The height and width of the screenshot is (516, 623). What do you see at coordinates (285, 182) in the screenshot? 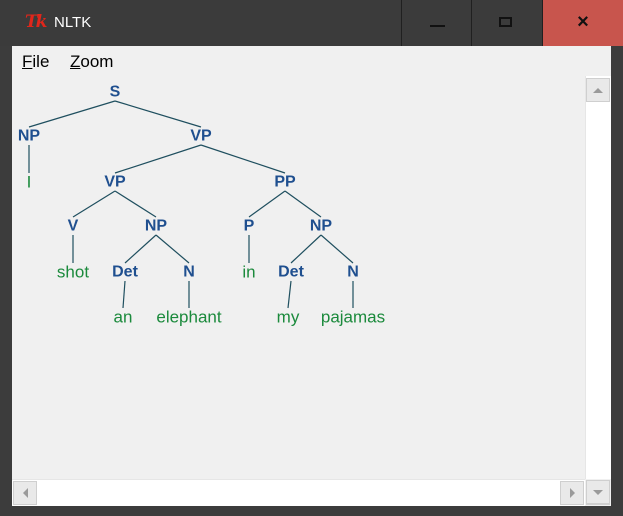
I see `tree-node-pp: PP` at bounding box center [285, 182].